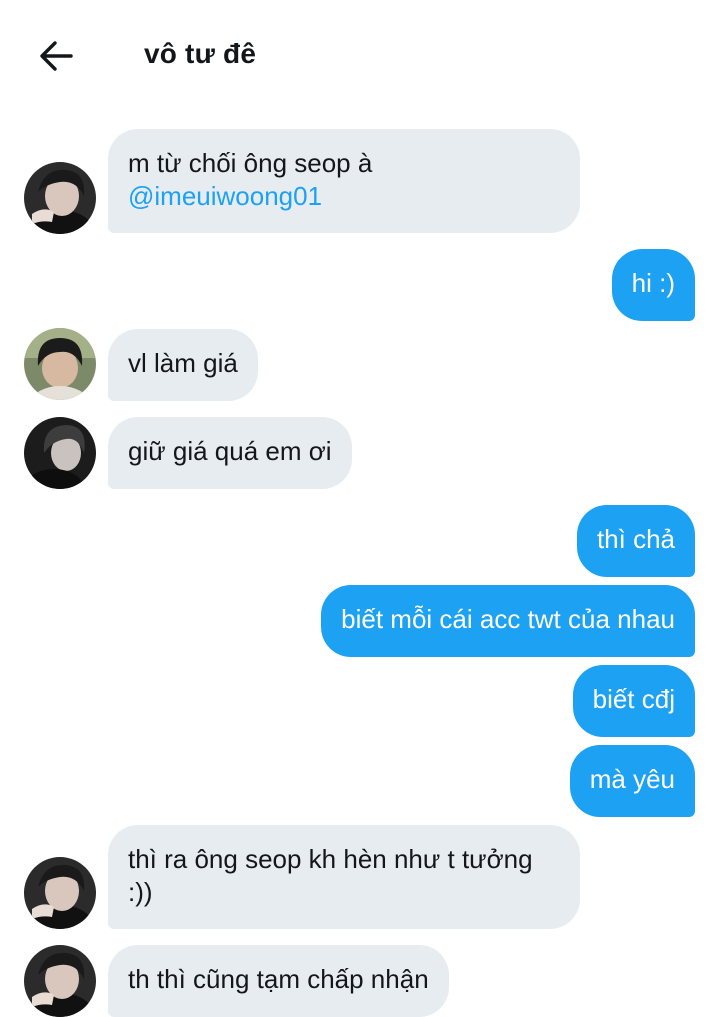  Describe the element at coordinates (250, 163) in the screenshot. I see `message-text: m từ chối ông seop à` at that location.